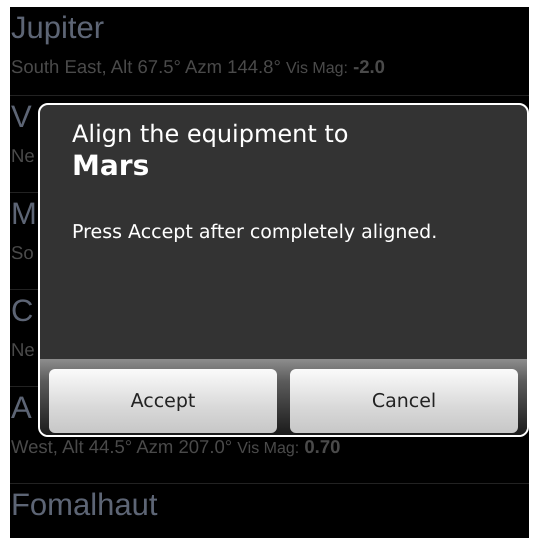  What do you see at coordinates (322, 447) in the screenshot?
I see `magnitude-value: 0.70` at bounding box center [322, 447].